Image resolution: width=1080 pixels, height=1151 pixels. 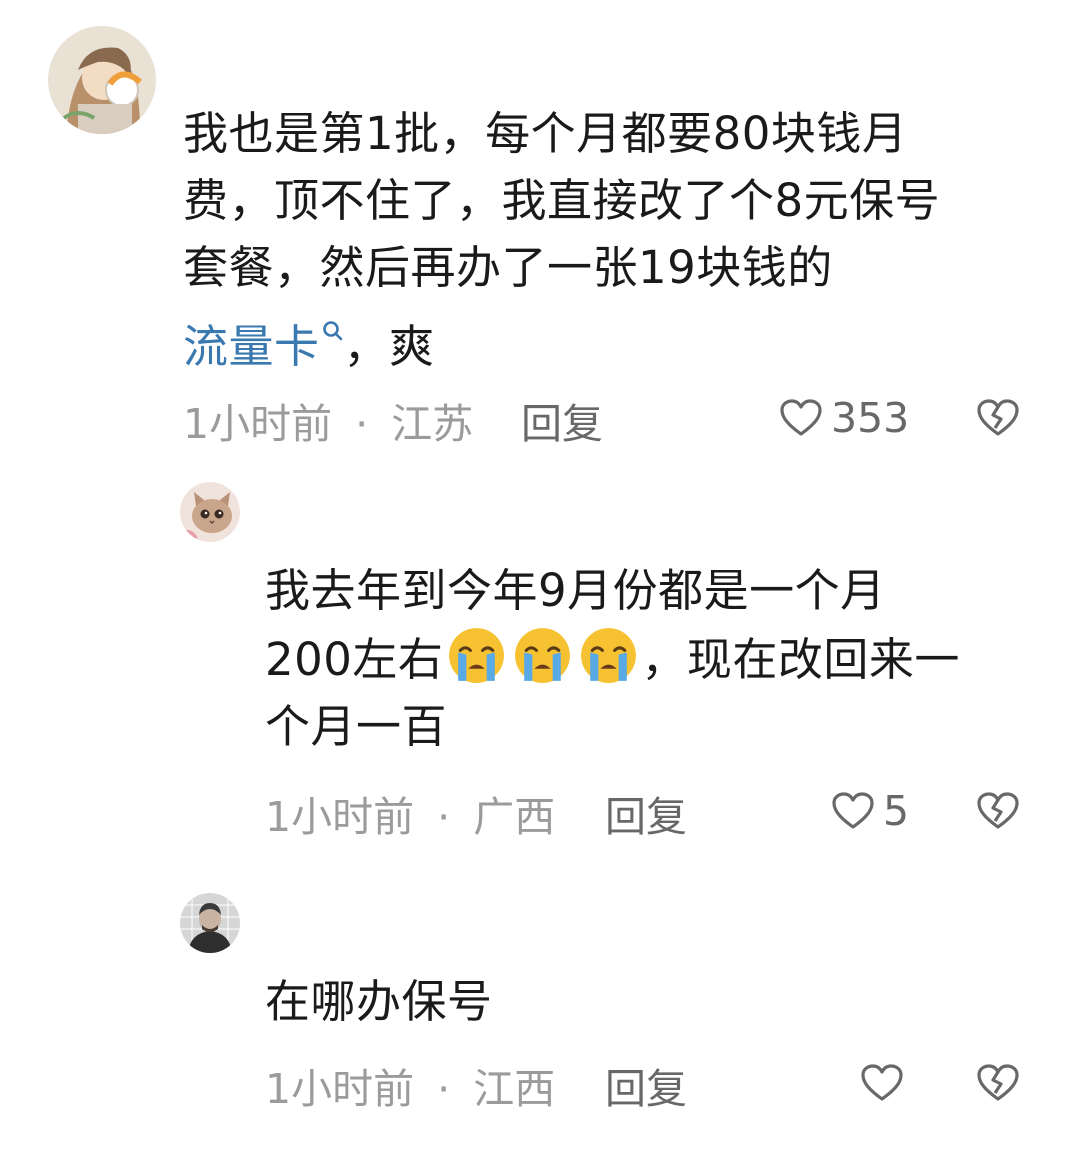 I want to click on anime-avatar-icon, so click(x=102, y=80).